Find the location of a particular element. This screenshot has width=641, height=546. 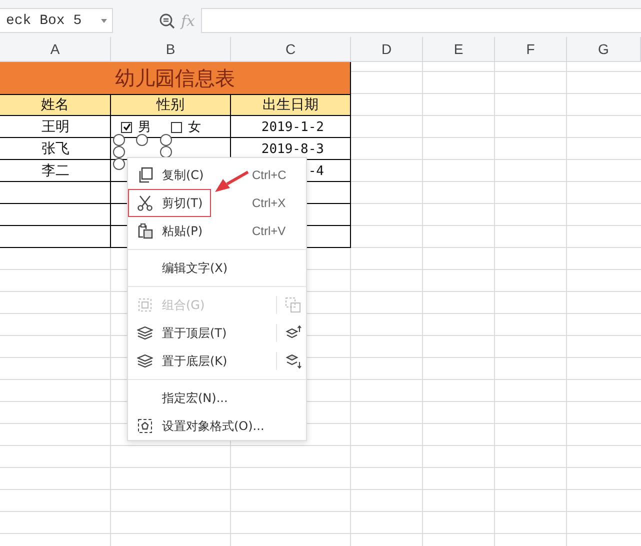

checkbox-label: 男 is located at coordinates (144, 127).